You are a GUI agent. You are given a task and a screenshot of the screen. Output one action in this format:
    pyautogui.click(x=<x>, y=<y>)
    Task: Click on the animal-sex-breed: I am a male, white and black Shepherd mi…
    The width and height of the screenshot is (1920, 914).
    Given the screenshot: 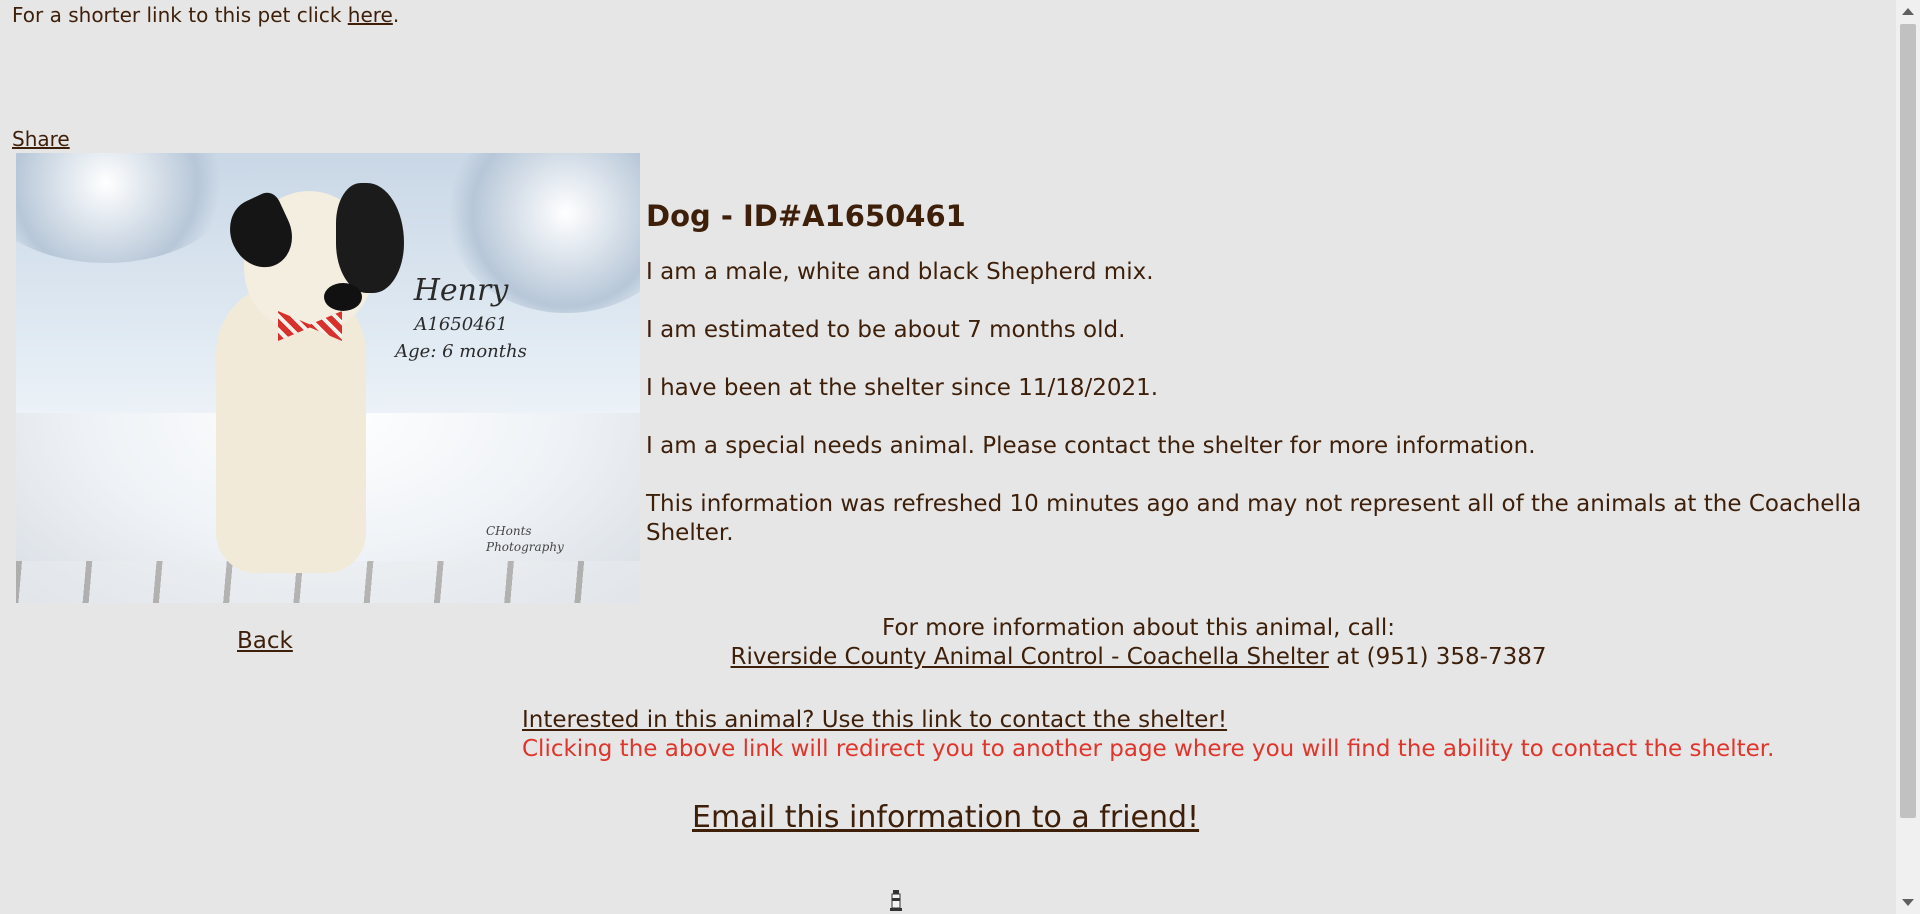 What is the action you would take?
    pyautogui.click(x=900, y=272)
    